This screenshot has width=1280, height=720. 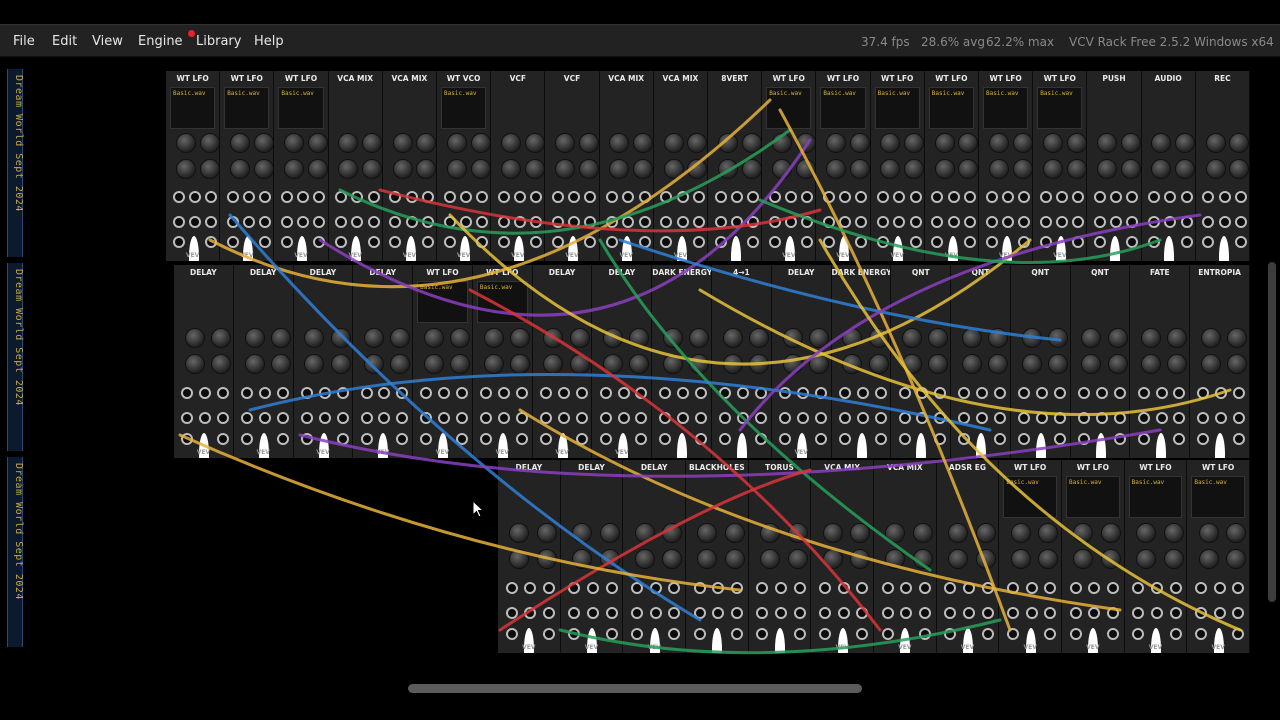 What do you see at coordinates (635, 688) in the screenshot?
I see `horizontal-scroll-thumb` at bounding box center [635, 688].